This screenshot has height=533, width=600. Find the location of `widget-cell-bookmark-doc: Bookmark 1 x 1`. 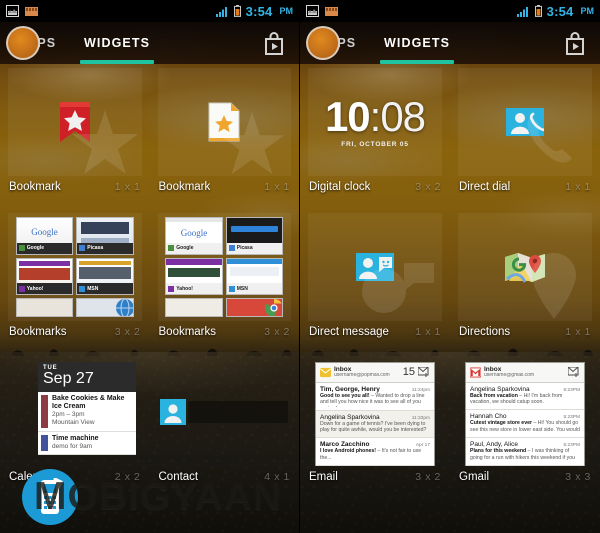

widget-cell-bookmark-doc: Bookmark 1 x 1 is located at coordinates (225, 134).